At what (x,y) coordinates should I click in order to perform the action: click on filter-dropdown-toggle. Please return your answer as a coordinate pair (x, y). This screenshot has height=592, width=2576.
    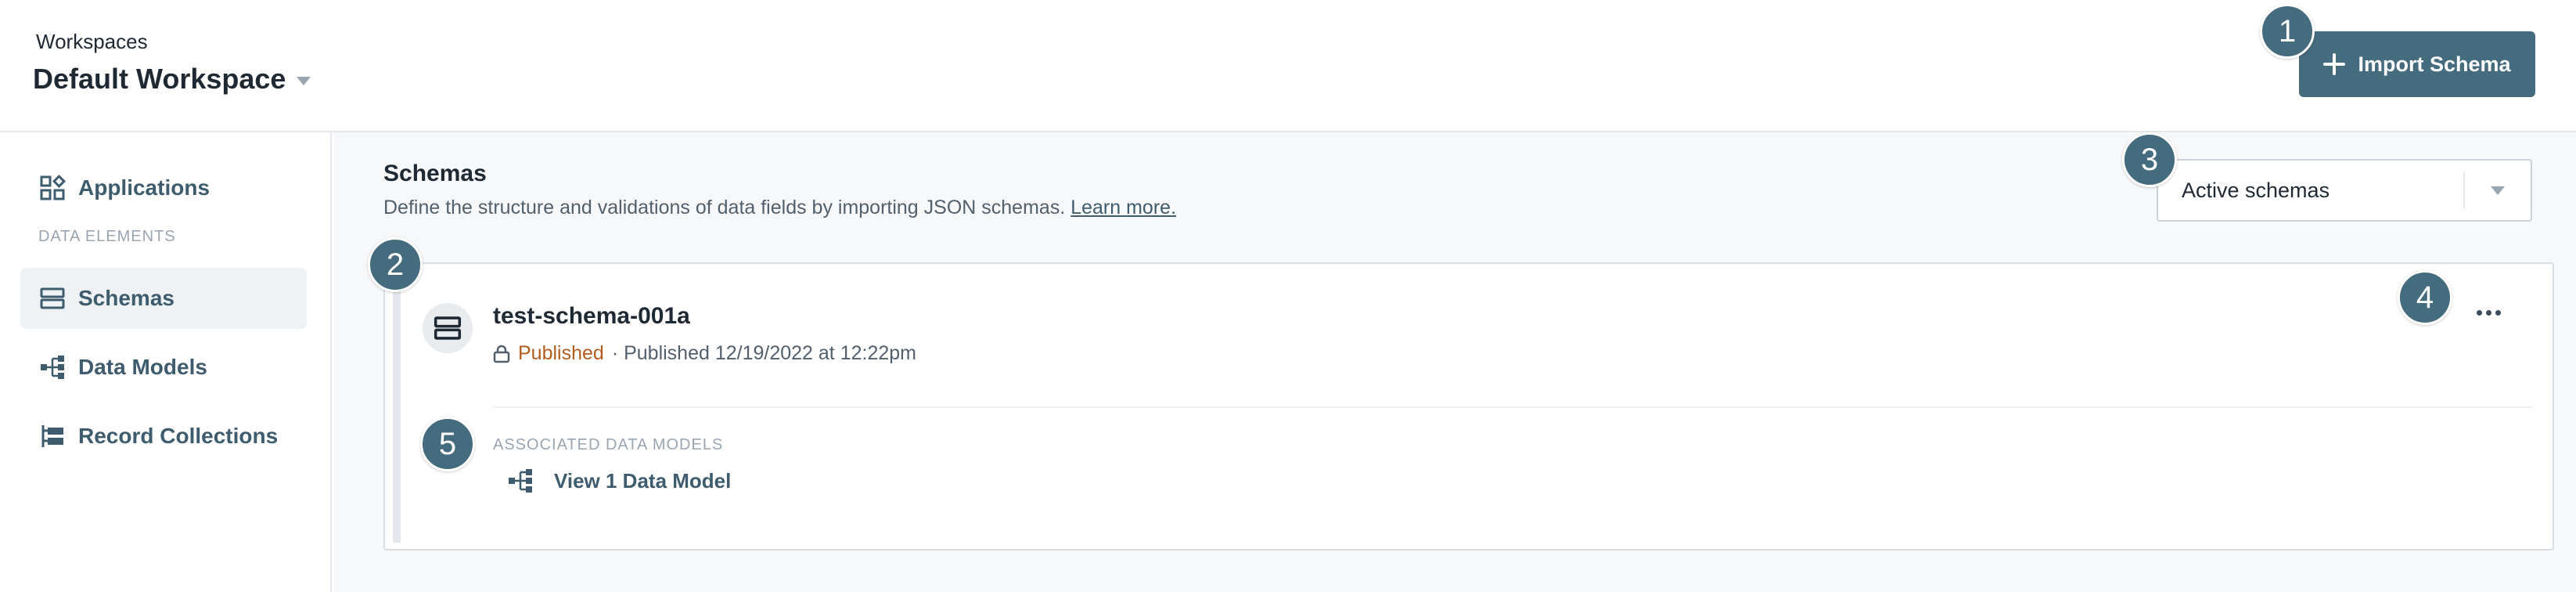
    Looking at the image, I should click on (2498, 190).